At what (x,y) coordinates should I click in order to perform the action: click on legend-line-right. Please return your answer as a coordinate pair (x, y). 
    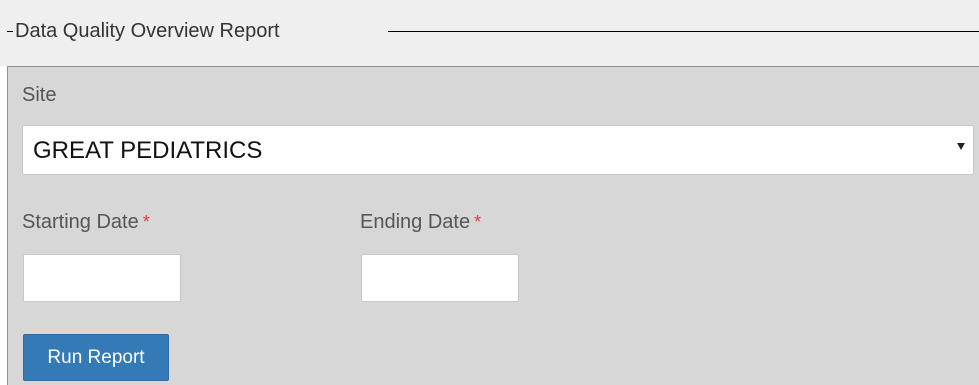
    Looking at the image, I should click on (683, 31).